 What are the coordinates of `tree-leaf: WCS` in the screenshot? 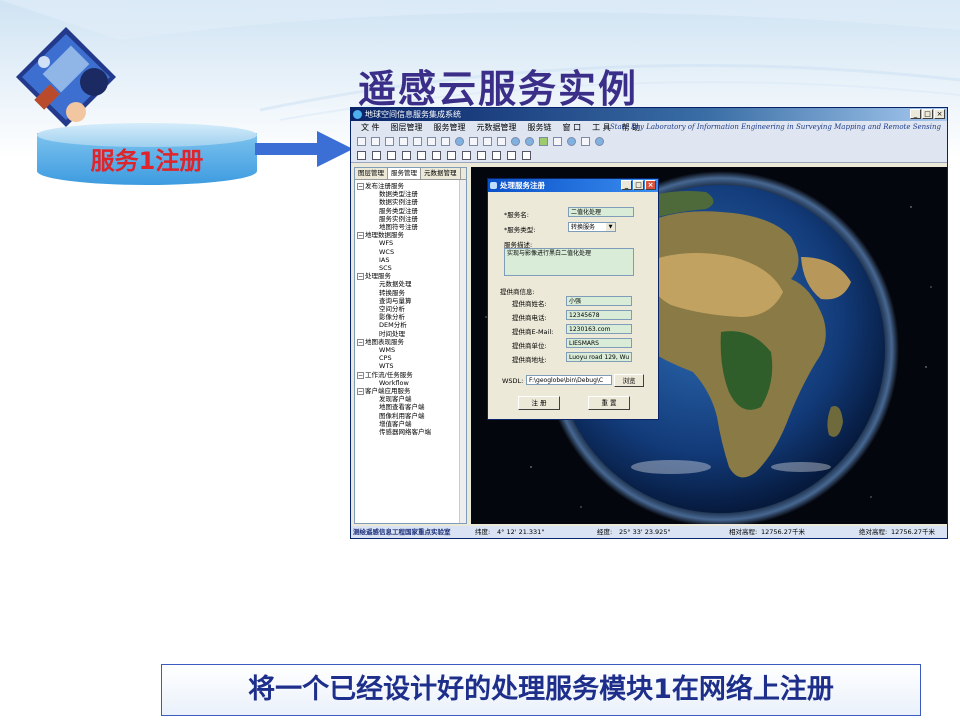 It's located at (411, 252).